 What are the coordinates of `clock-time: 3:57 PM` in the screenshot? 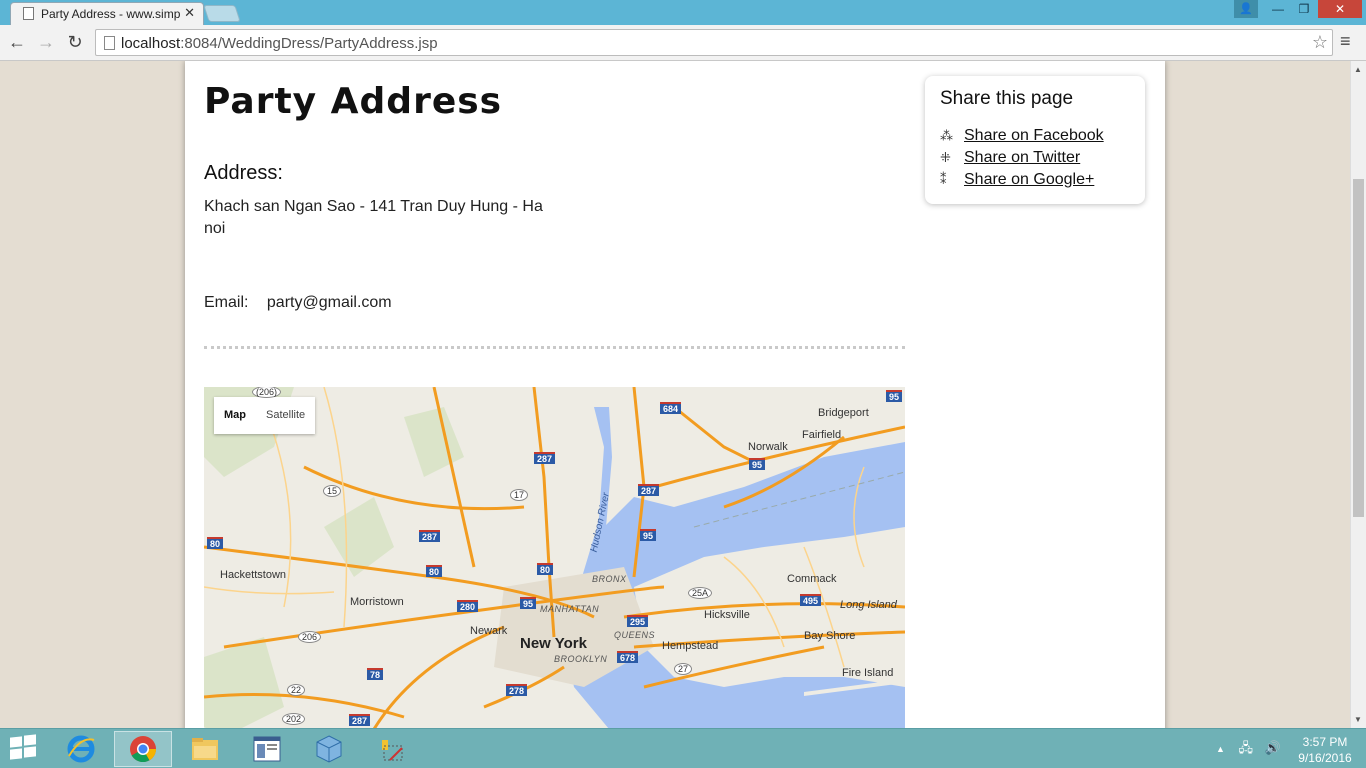 It's located at (1325, 742).